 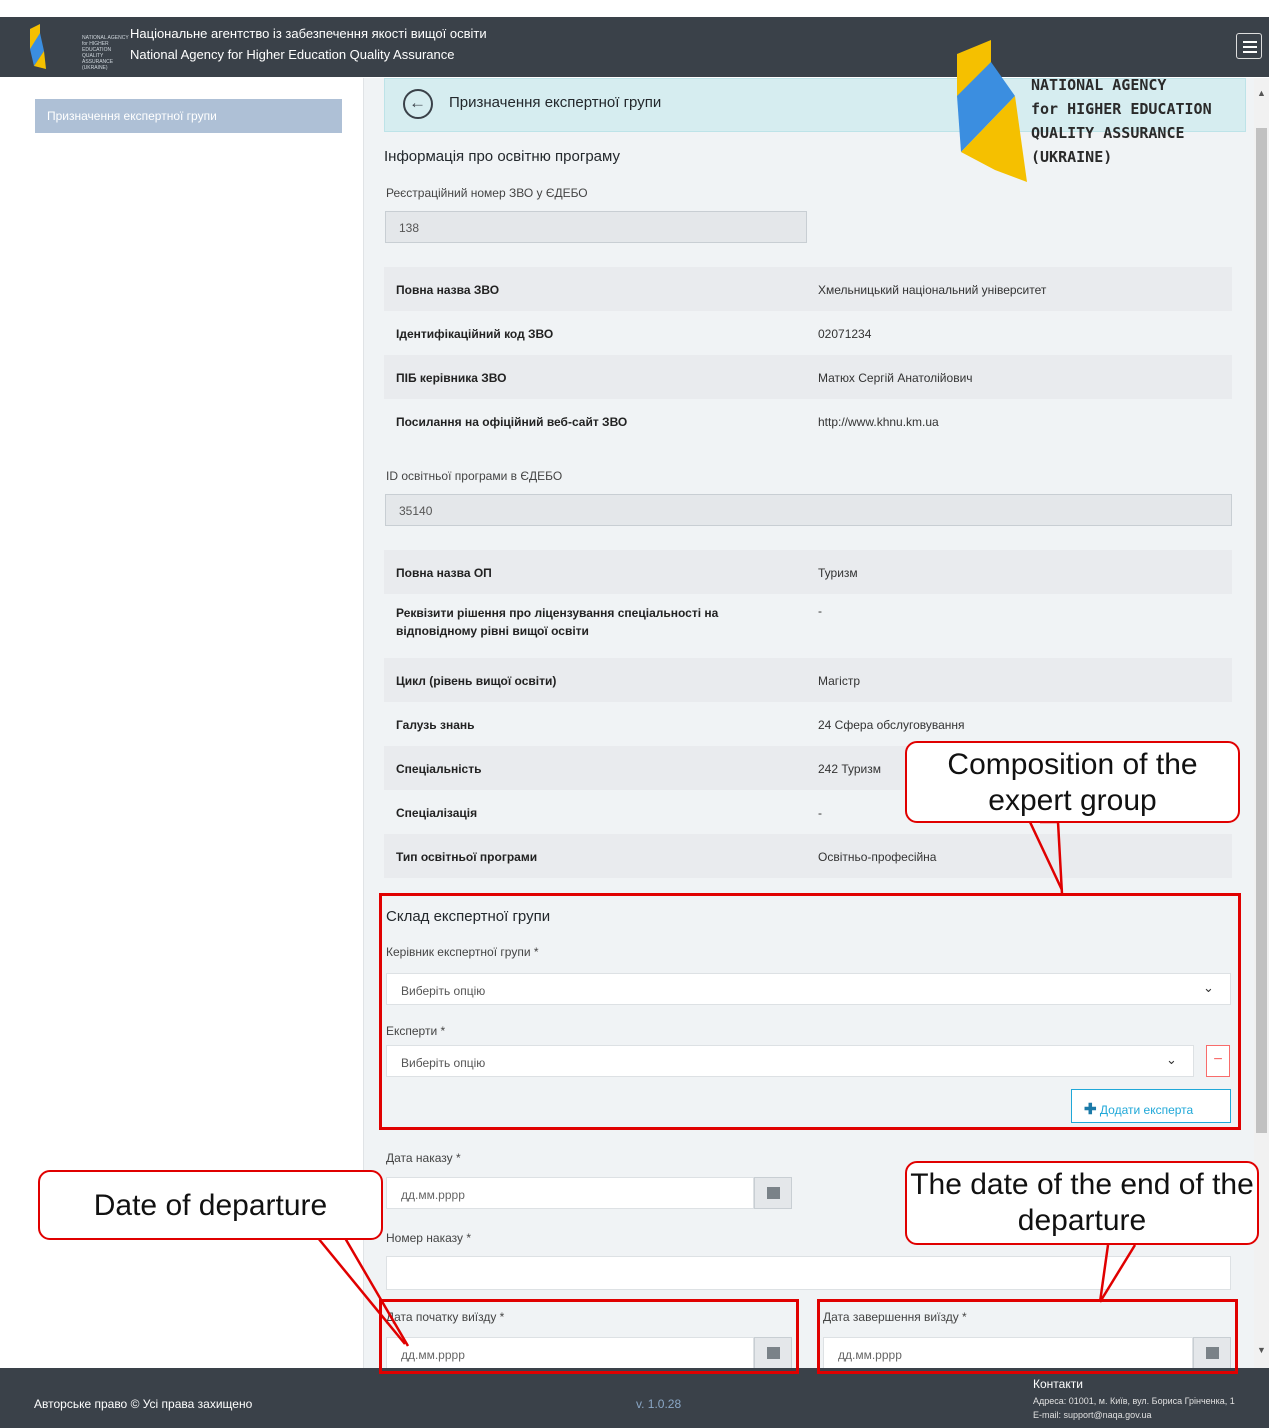 What do you see at coordinates (1082, 1203) in the screenshot?
I see `annotation-end-departure: The date of the end of the departure` at bounding box center [1082, 1203].